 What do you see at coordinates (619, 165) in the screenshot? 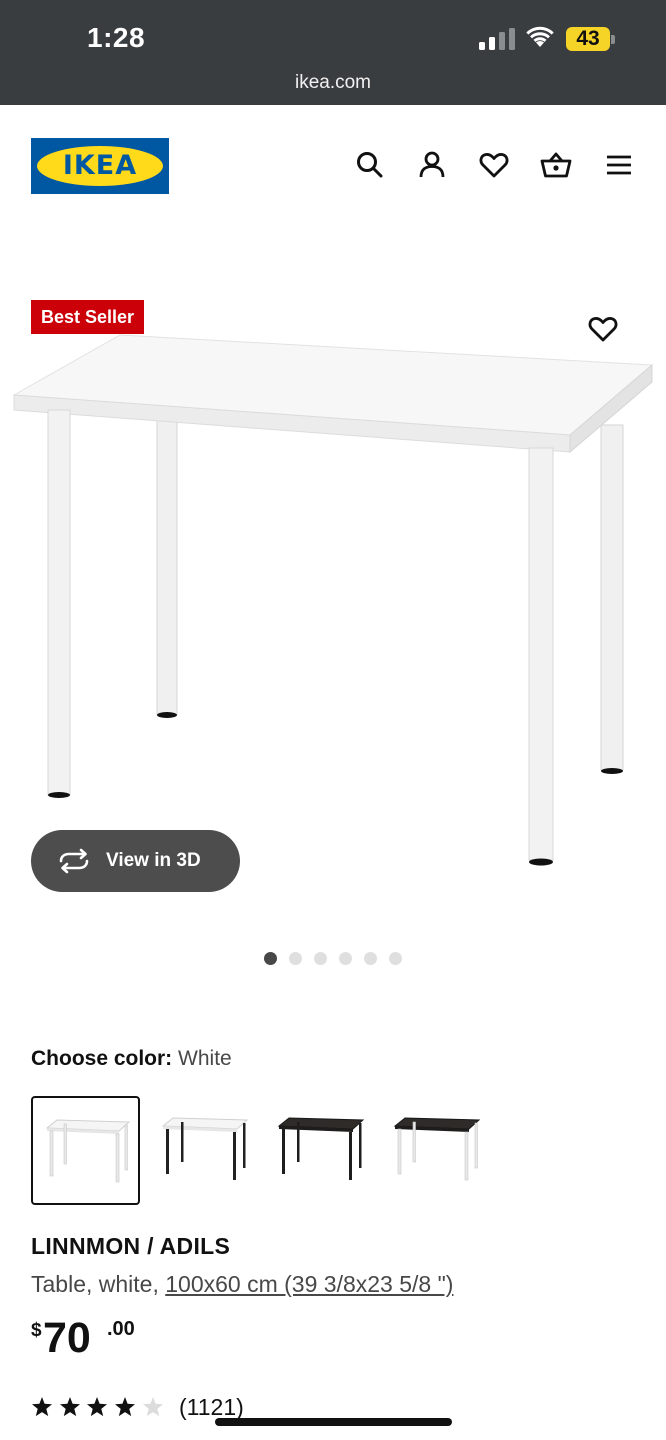
I see `menu-icon` at bounding box center [619, 165].